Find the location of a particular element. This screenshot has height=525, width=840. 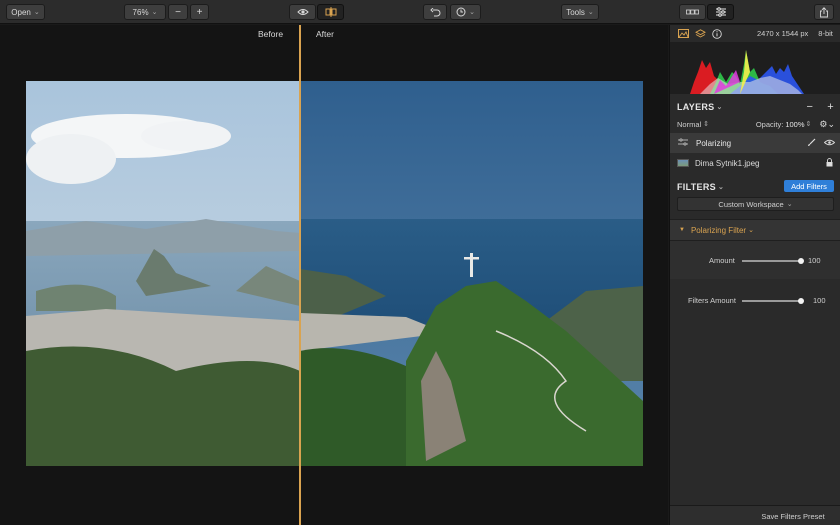

gear-icon: ⚙⌄ is located at coordinates (827, 124).